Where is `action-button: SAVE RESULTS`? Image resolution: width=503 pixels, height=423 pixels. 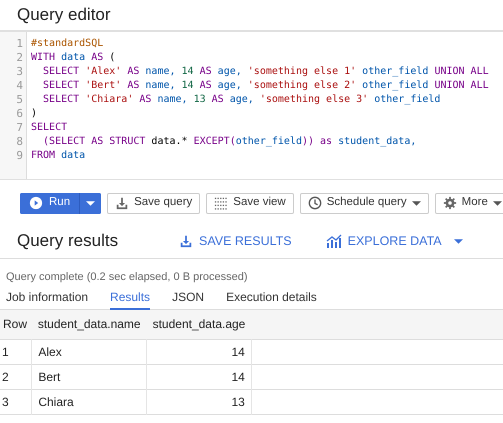
action-button: SAVE RESULTS is located at coordinates (235, 241).